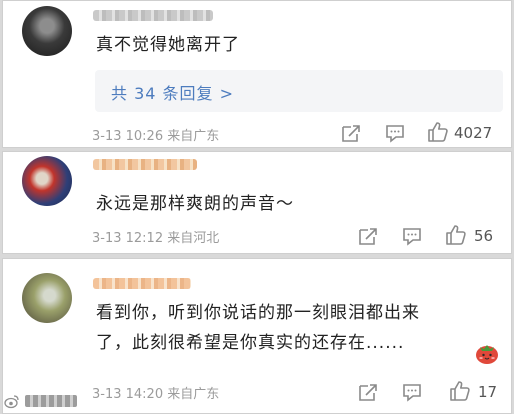 The height and width of the screenshot is (414, 514). I want to click on watermark-text-blurred, so click(51, 401).